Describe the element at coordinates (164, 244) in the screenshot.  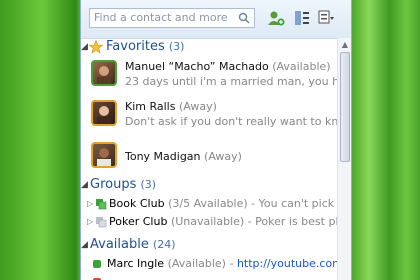
I see `available-count: (24)` at that location.